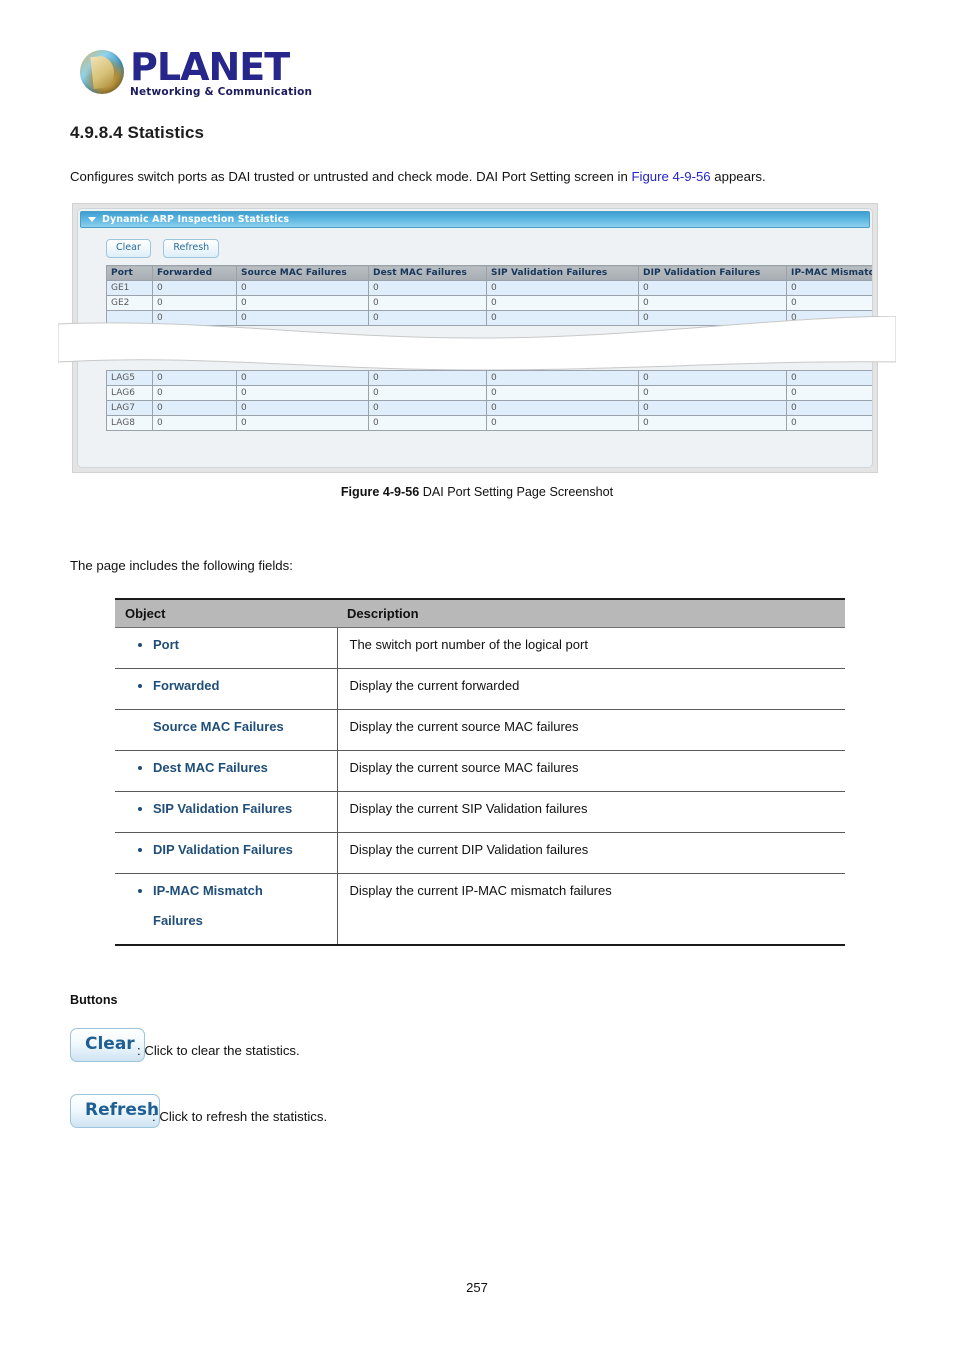 The width and height of the screenshot is (954, 1350). I want to click on table-row: 0 0 0 0 0 0, so click(489, 318).